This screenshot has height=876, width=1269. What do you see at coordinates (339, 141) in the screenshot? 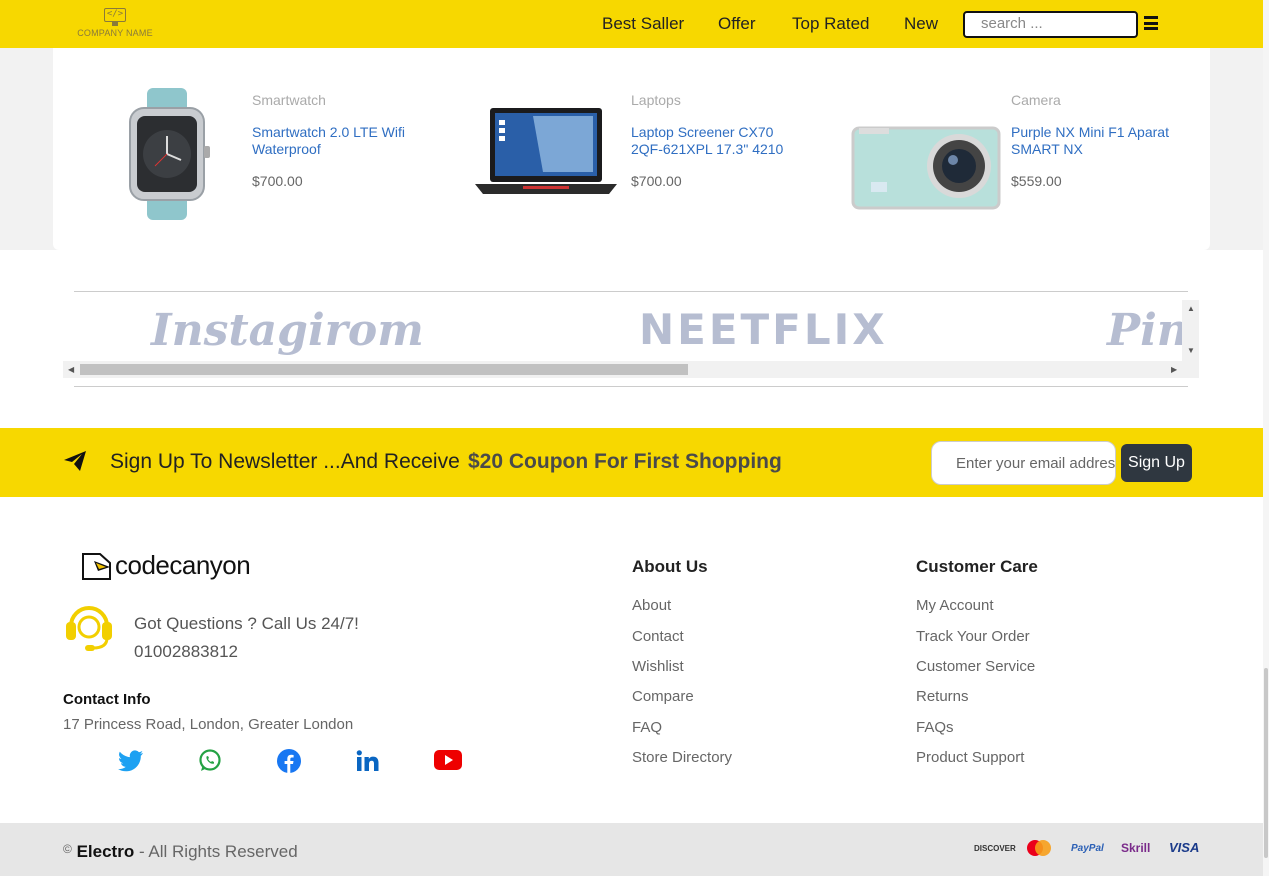
I see `product-name: Smartwatch 2.0 LTE Wifi Waterproof` at bounding box center [339, 141].